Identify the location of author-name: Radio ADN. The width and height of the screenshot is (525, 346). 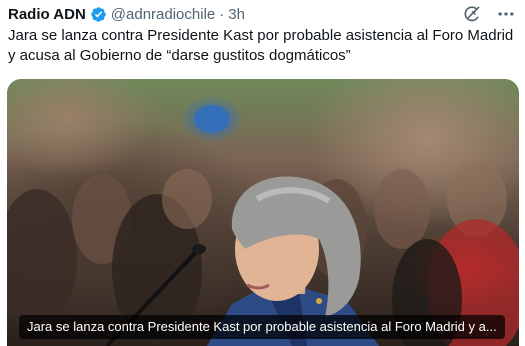
(47, 14).